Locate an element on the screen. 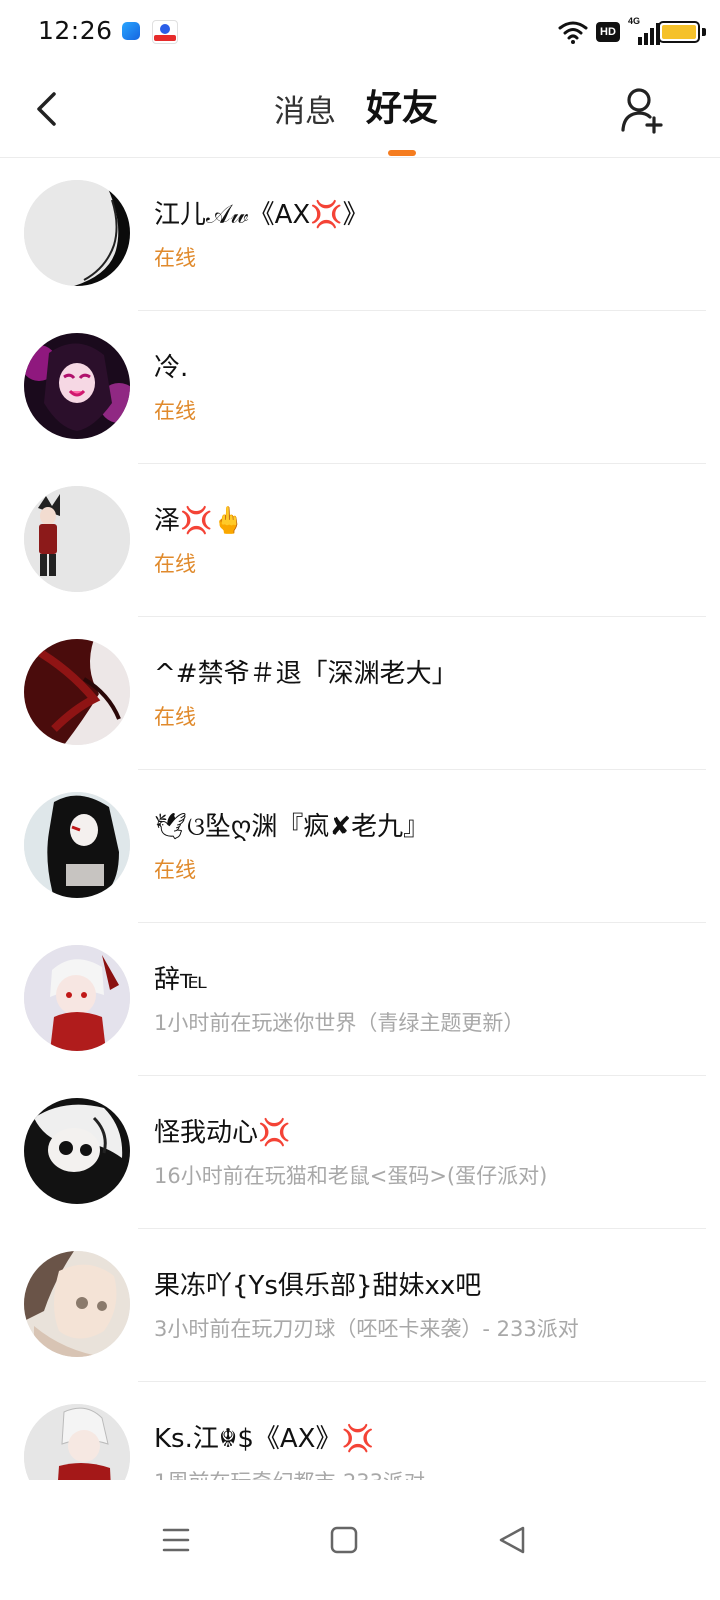 Image resolution: width=720 pixels, height=1600 pixels. friend-item: 🕊ଓ坠ღ渊『疯✘老九』 在线 is located at coordinates (360, 846).